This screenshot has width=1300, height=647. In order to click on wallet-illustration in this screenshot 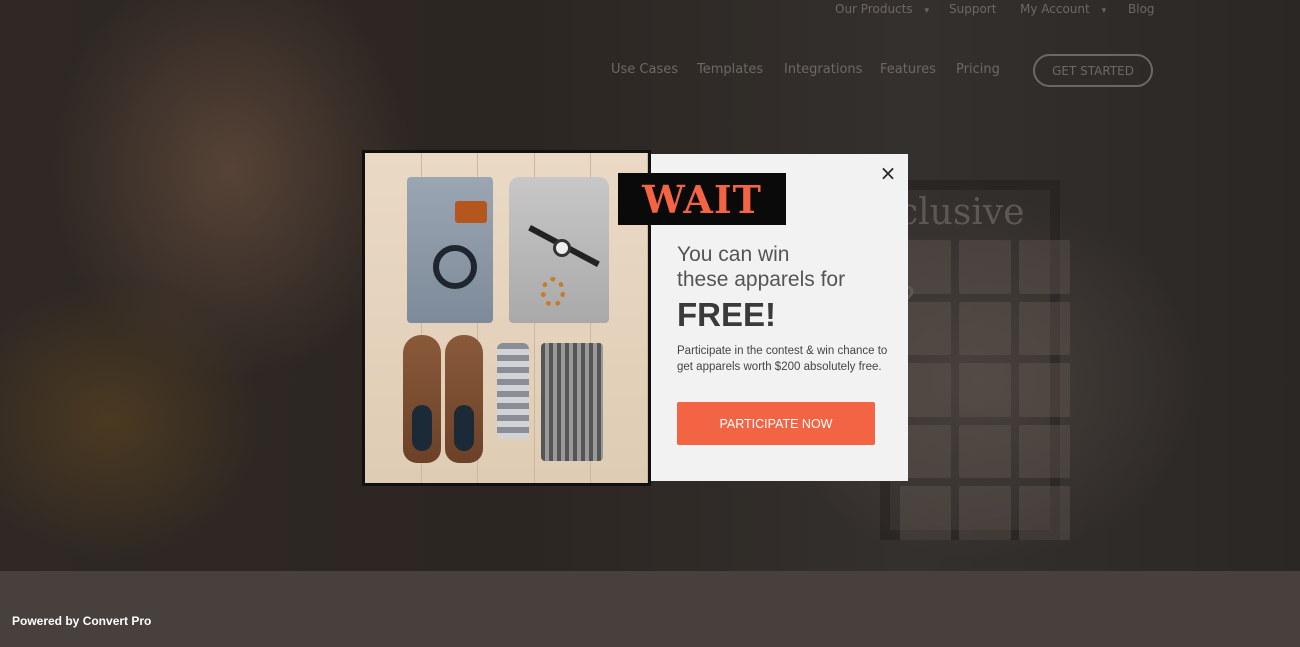, I will do `click(471, 212)`.